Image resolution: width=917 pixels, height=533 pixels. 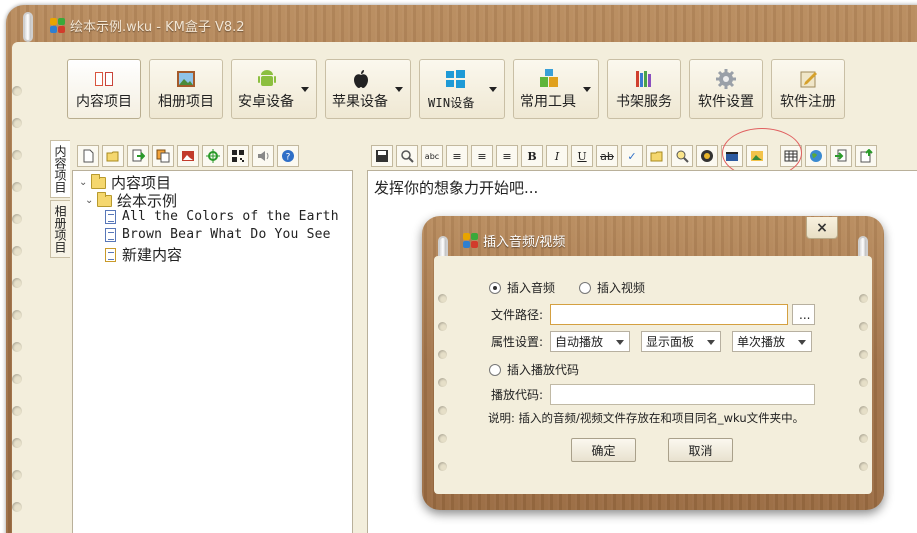 I want to click on align-right-icon: ≡, so click(x=507, y=156).